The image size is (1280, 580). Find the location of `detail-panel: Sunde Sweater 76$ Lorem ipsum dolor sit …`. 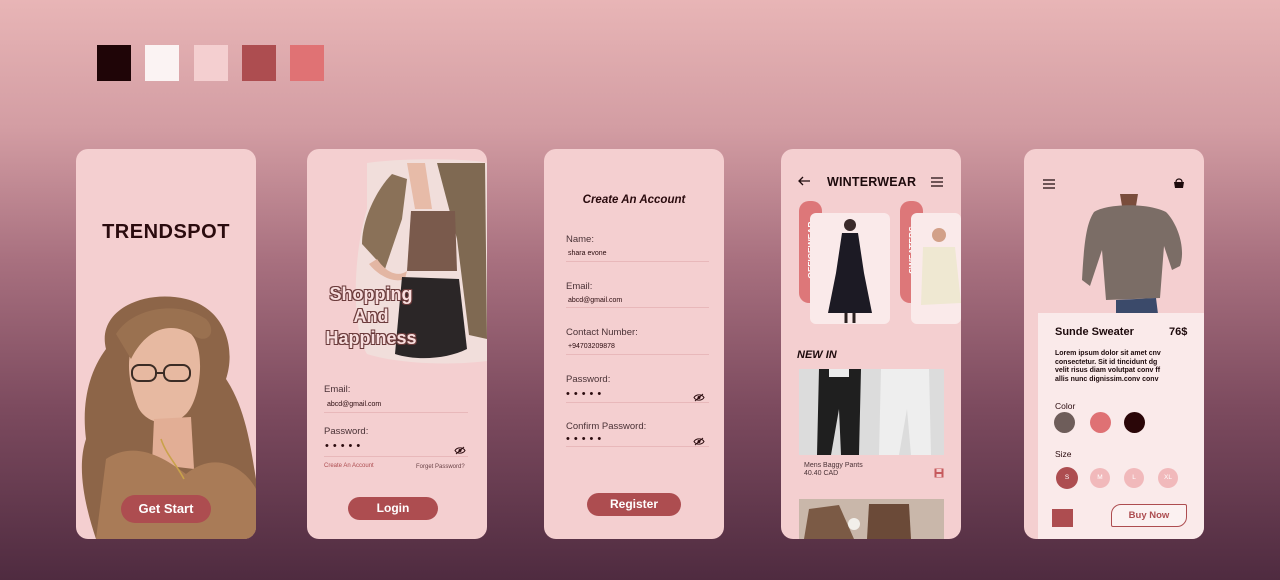

detail-panel: Sunde Sweater 76$ Lorem ipsum dolor sit … is located at coordinates (1121, 426).